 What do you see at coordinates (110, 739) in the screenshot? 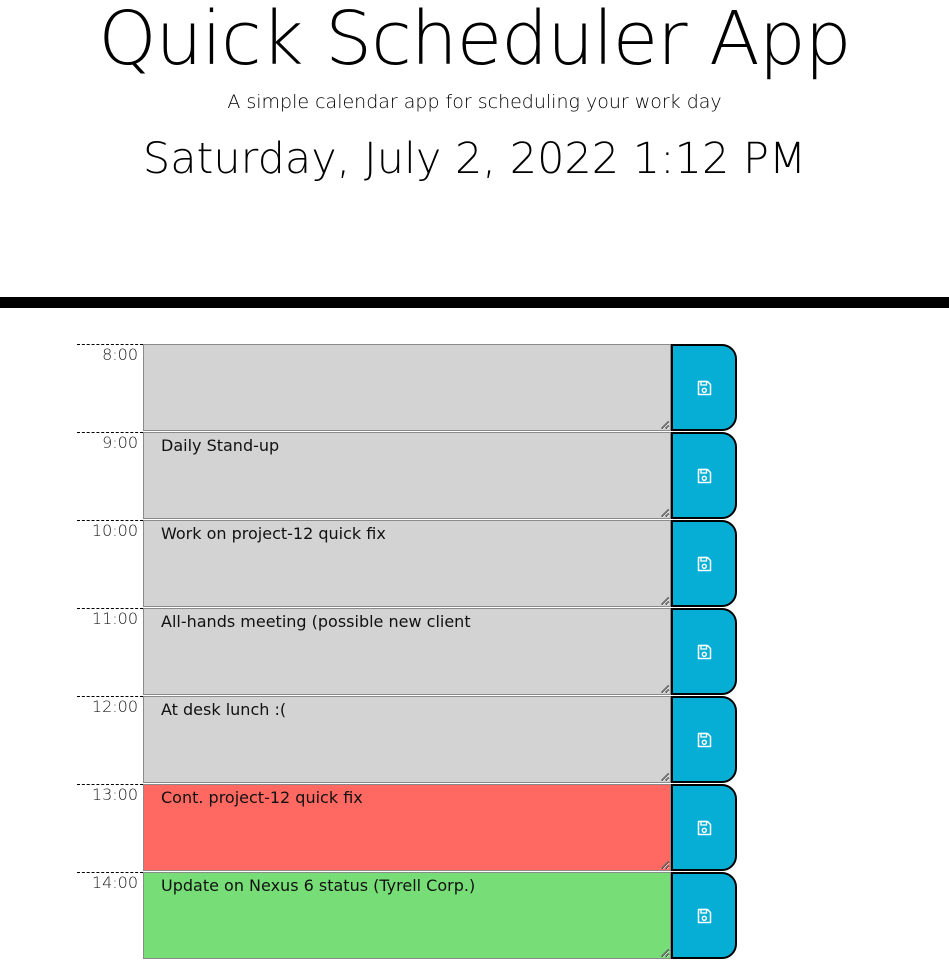
I see `hour-label: 12:00` at bounding box center [110, 739].